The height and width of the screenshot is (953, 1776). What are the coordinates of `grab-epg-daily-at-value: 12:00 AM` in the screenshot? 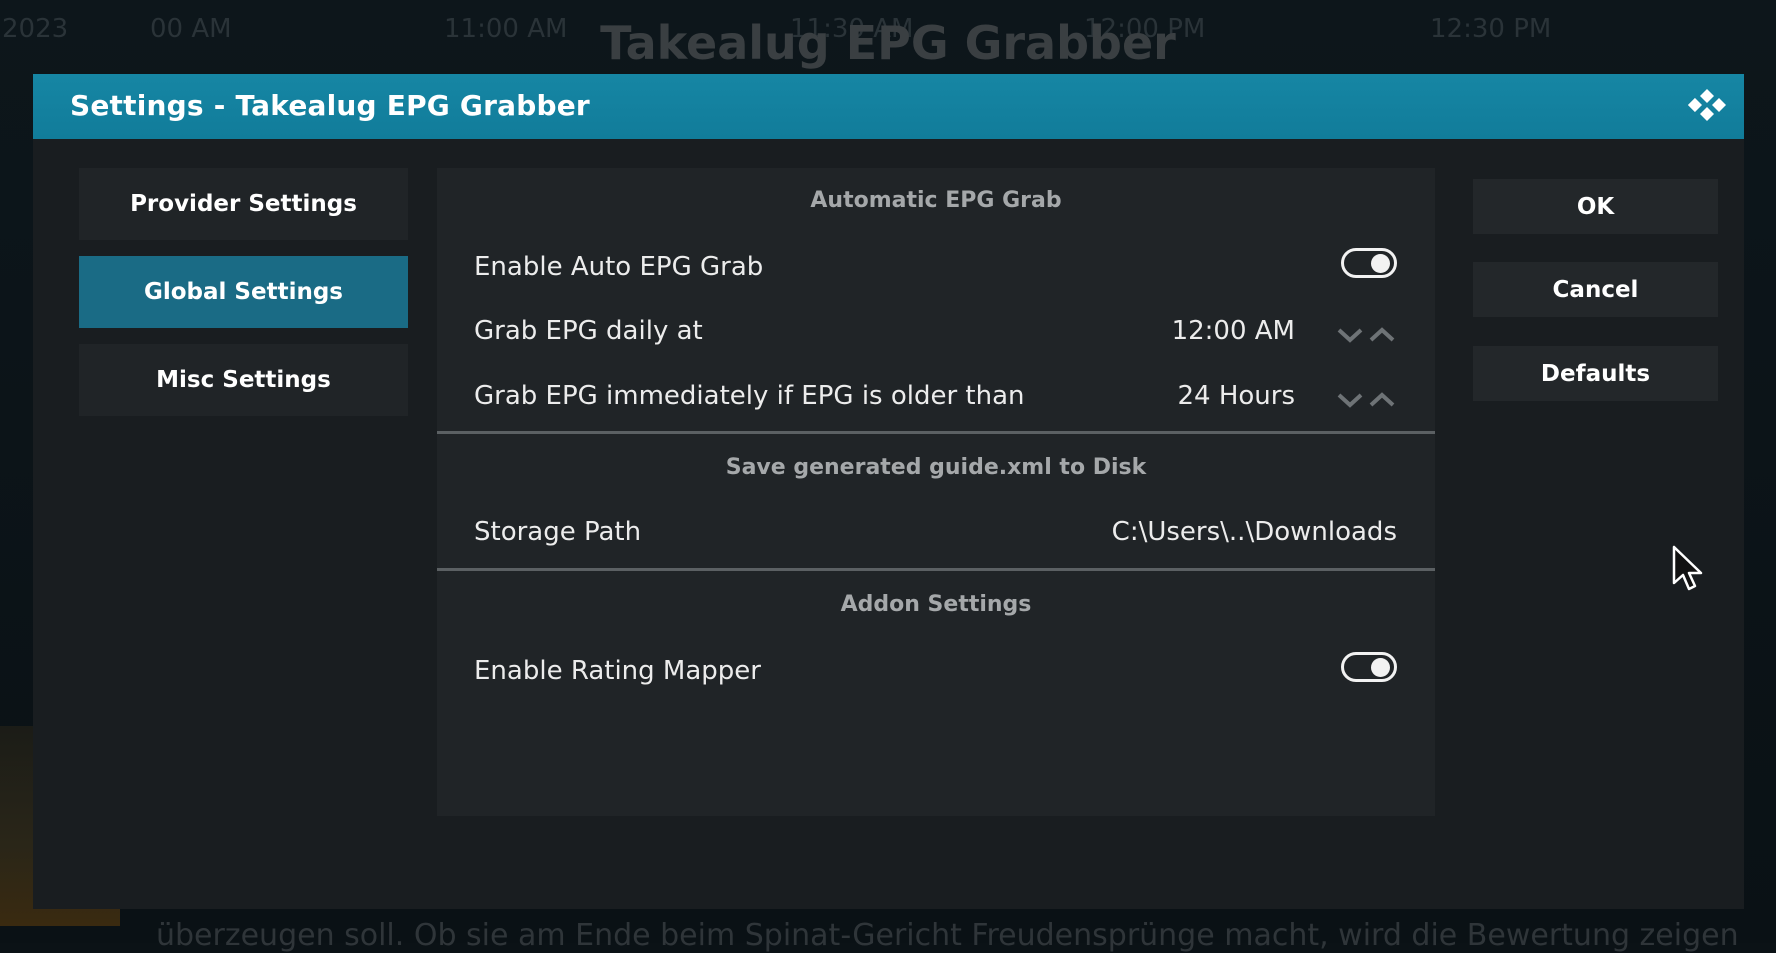 It's located at (1233, 331).